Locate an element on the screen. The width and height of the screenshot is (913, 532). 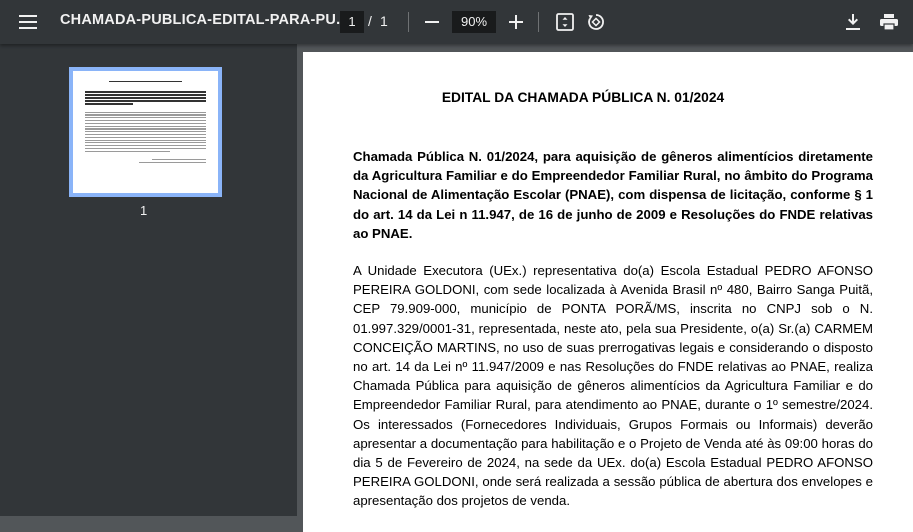
fit-to-page-icon is located at coordinates (565, 22).